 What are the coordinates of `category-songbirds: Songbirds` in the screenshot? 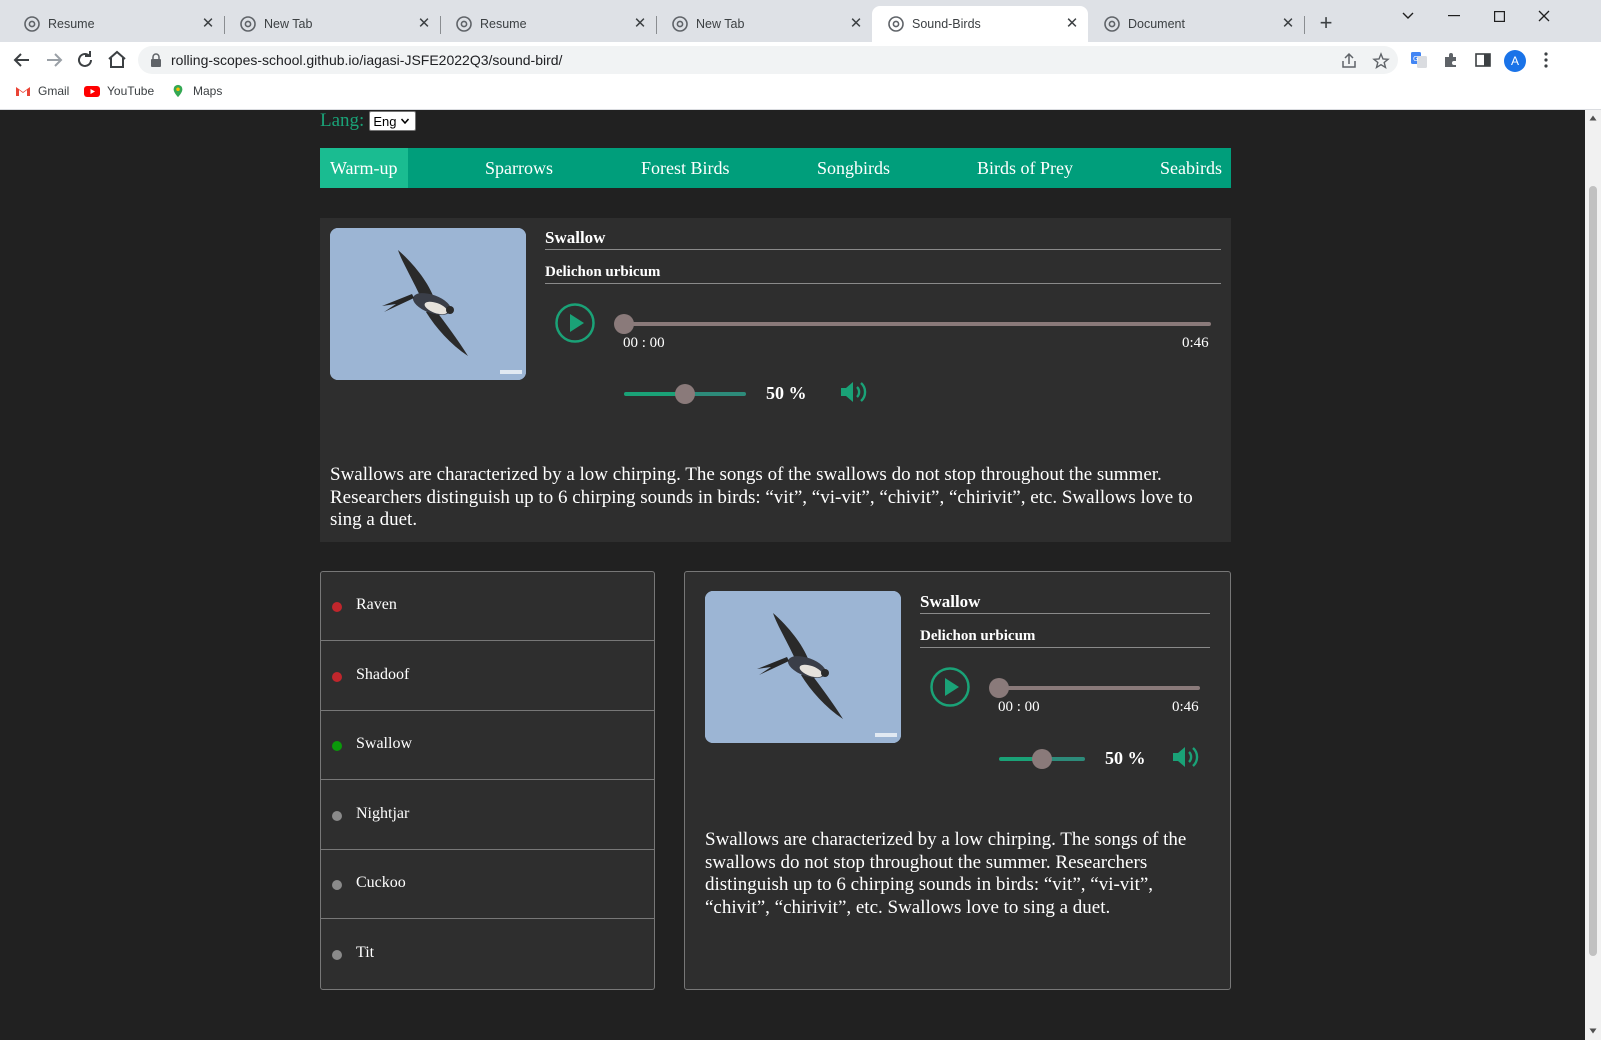 It's located at (853, 168).